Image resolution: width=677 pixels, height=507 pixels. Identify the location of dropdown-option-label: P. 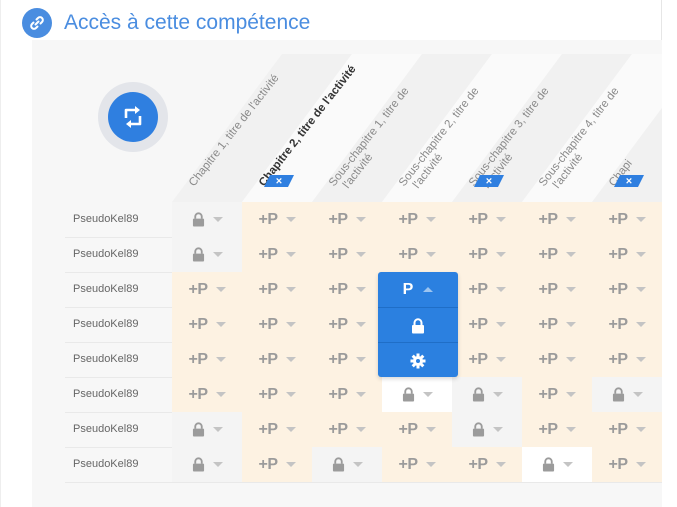
(408, 289).